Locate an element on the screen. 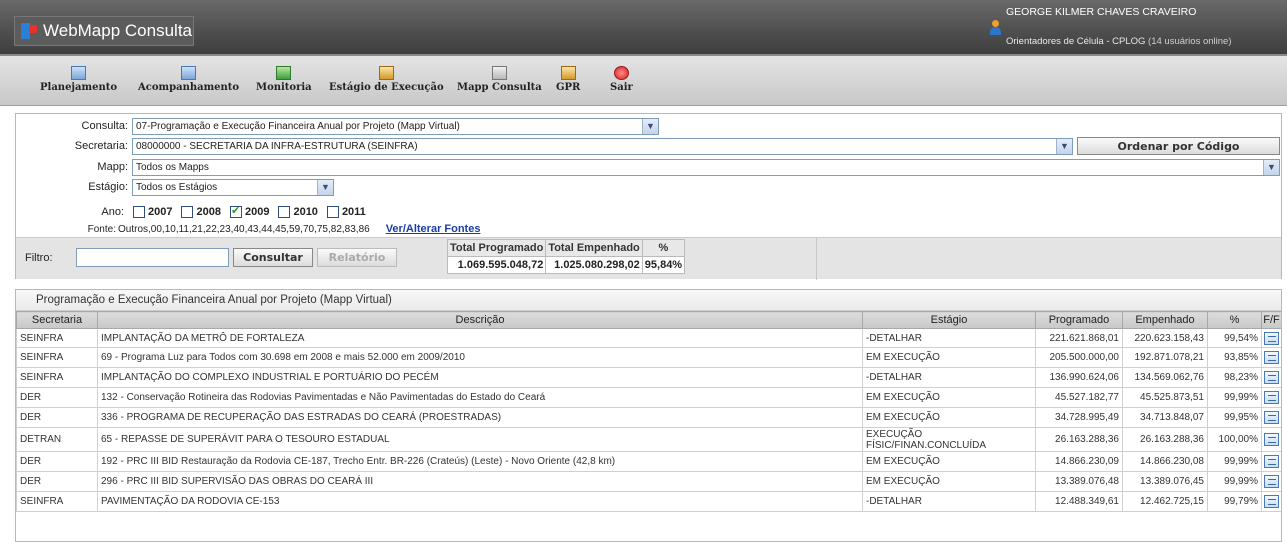 This screenshot has width=1287, height=542. menu-sair: Sair is located at coordinates (621, 79).